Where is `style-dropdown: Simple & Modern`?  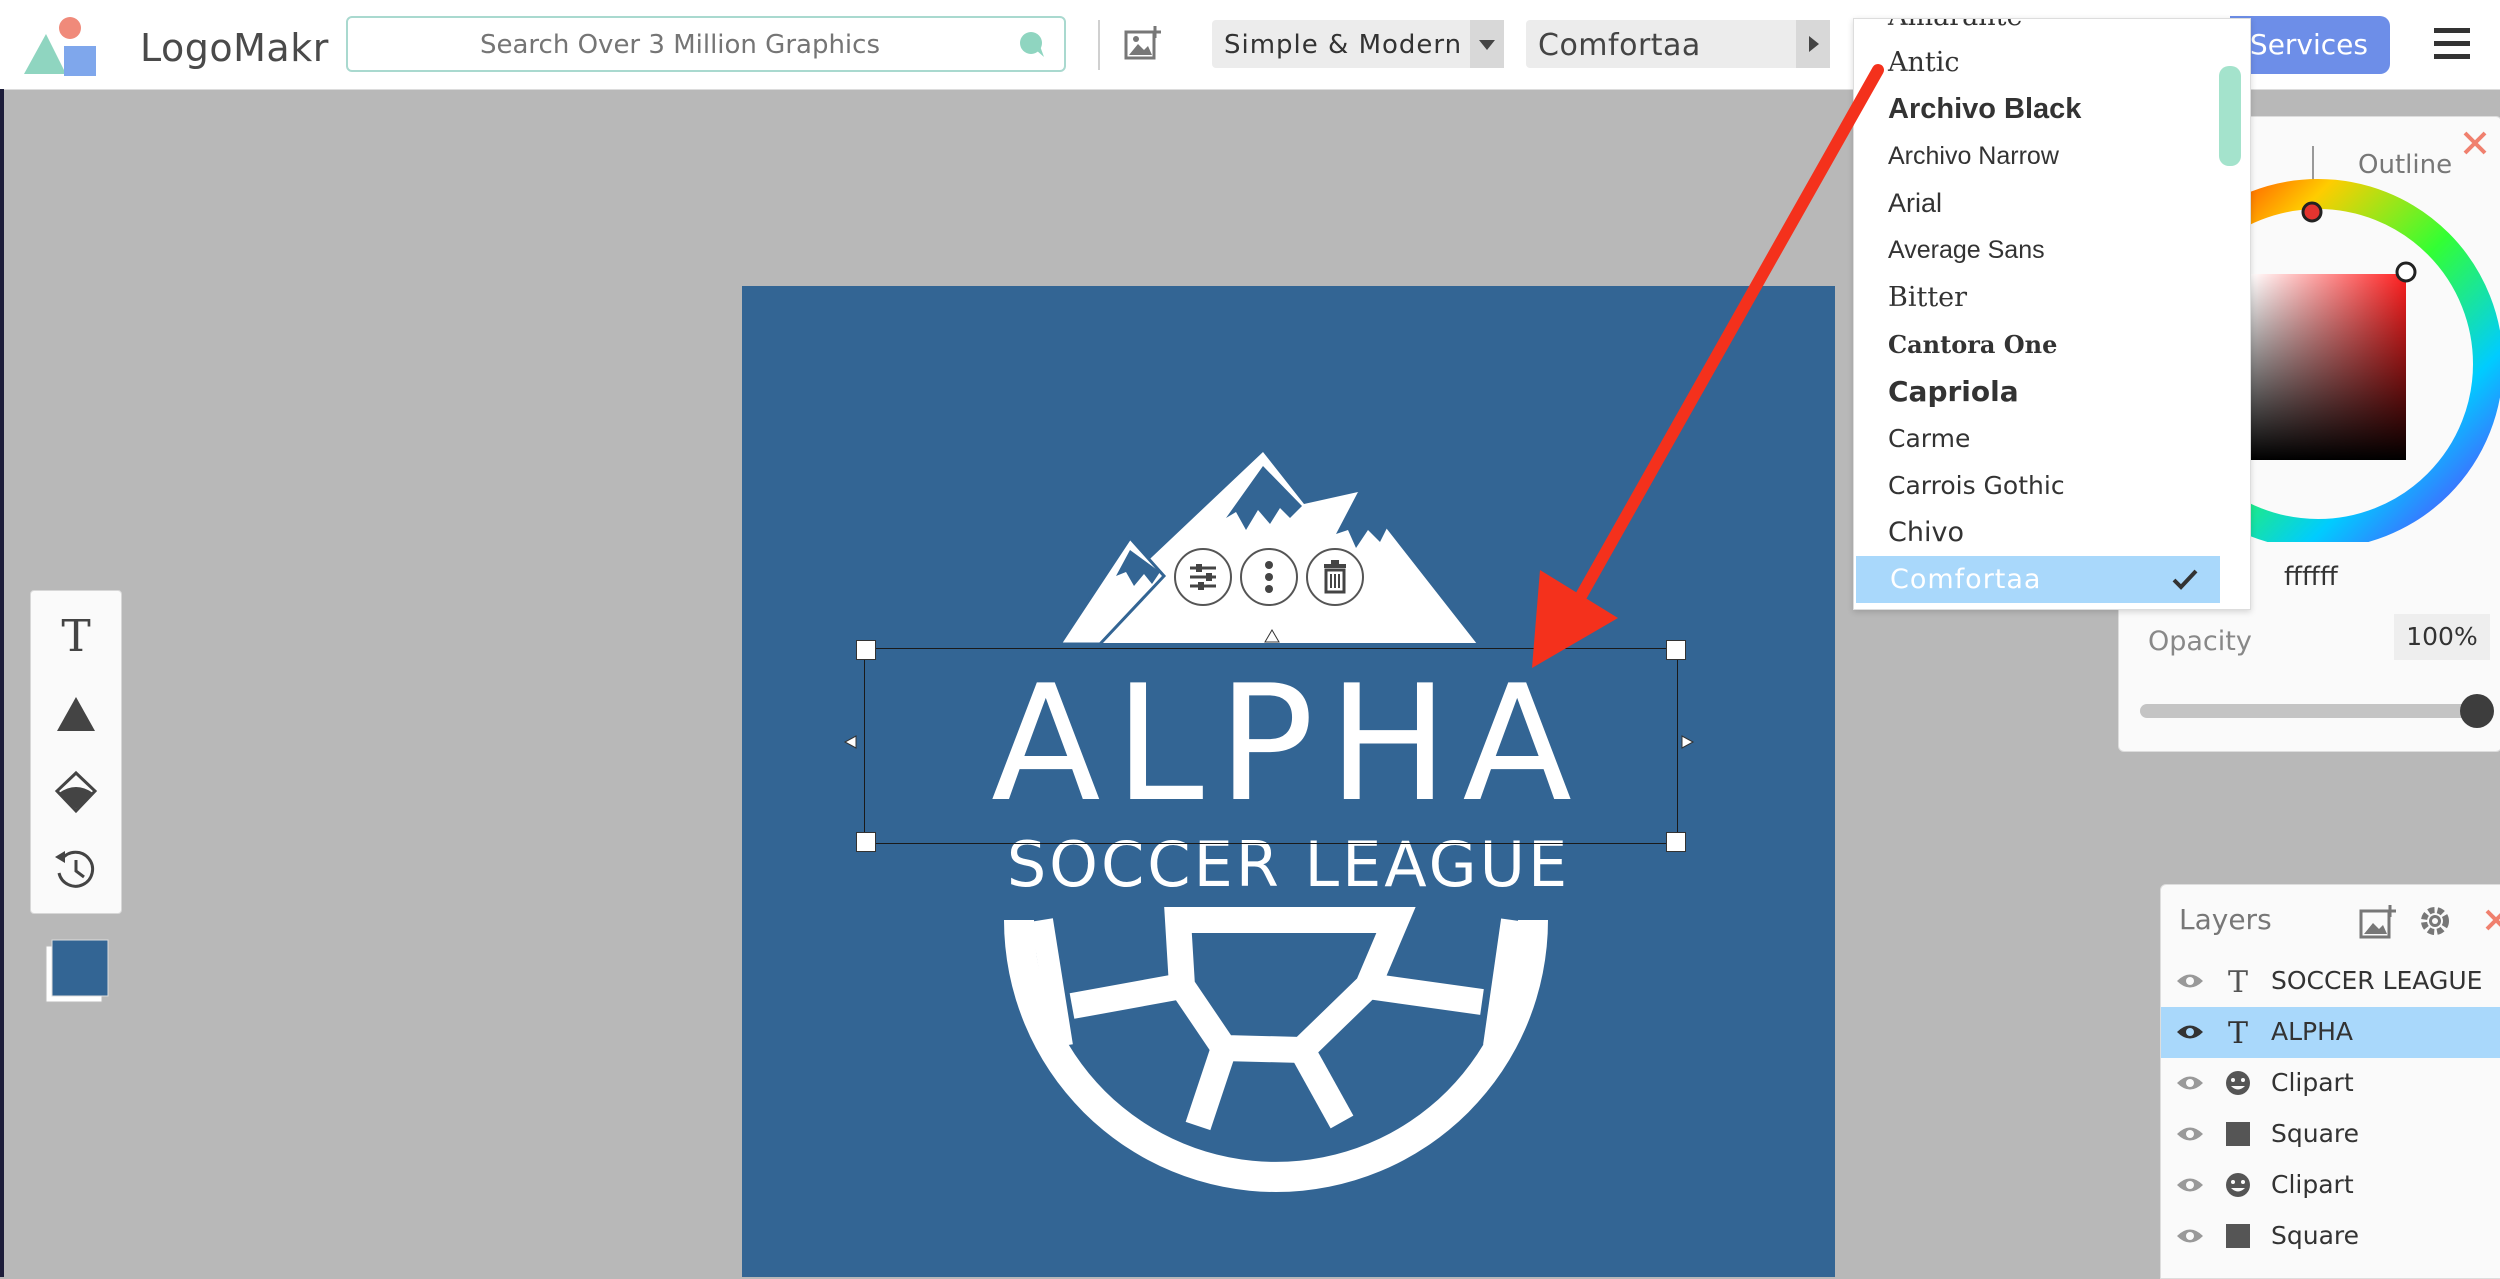
style-dropdown: Simple & Modern is located at coordinates (1358, 44).